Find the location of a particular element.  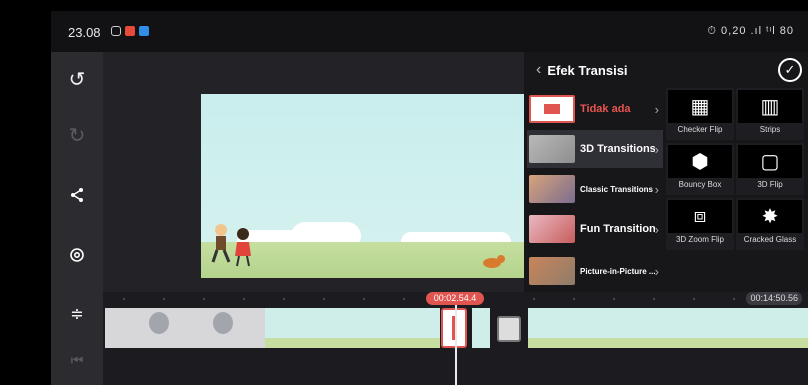

share-icon is located at coordinates (77, 195).